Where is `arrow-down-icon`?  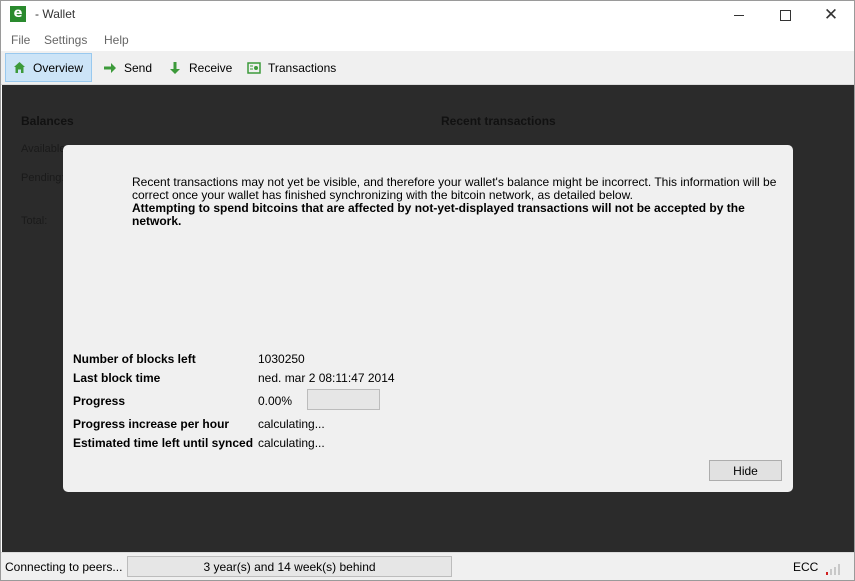
arrow-down-icon is located at coordinates (175, 68).